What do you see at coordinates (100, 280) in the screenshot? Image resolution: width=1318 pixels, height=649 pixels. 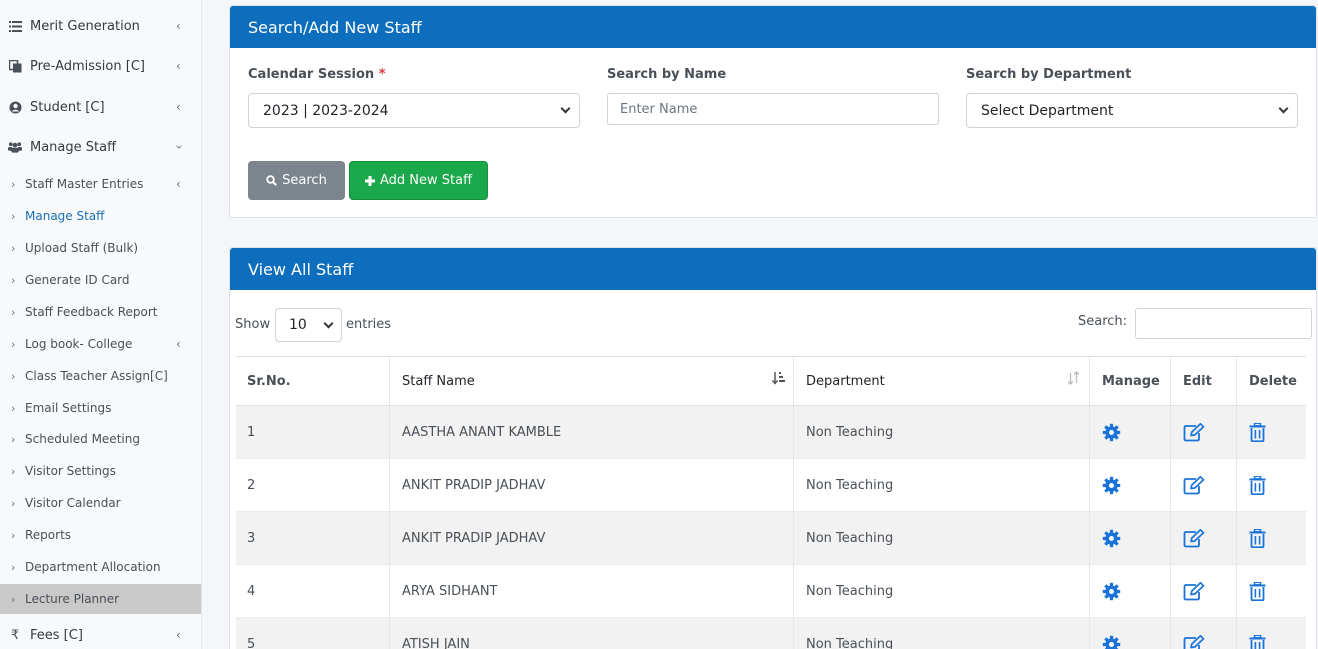 I see `sidebar-subitem-generate-id-card: › Generate ID Card` at bounding box center [100, 280].